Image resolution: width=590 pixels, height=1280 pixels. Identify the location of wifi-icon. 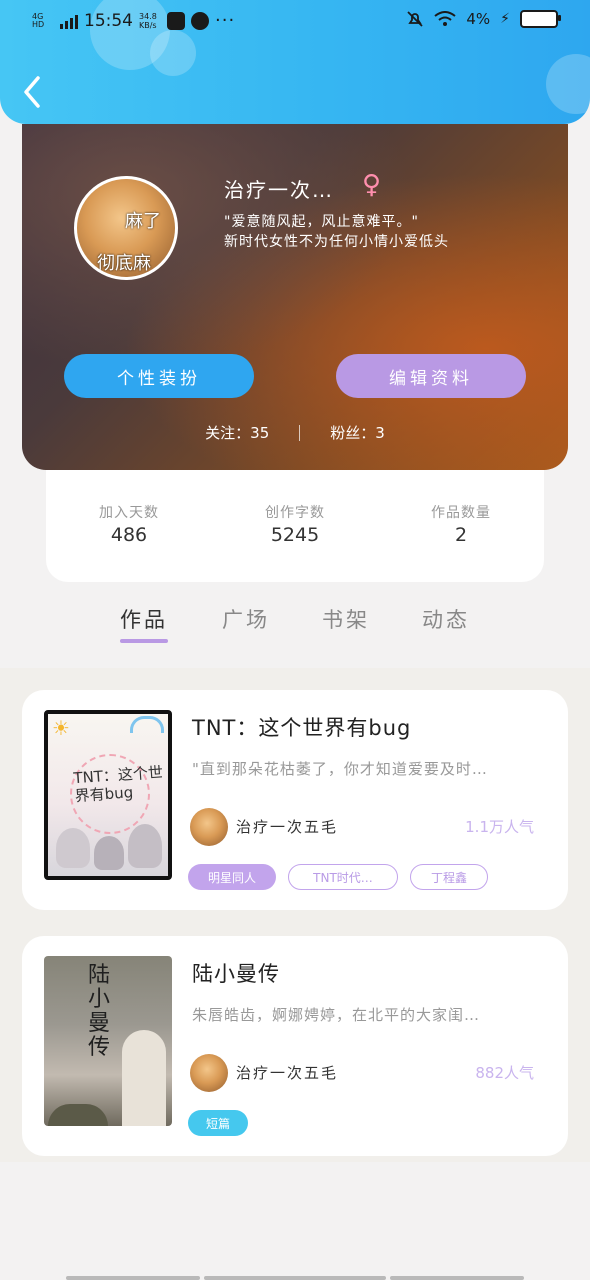
(445, 18).